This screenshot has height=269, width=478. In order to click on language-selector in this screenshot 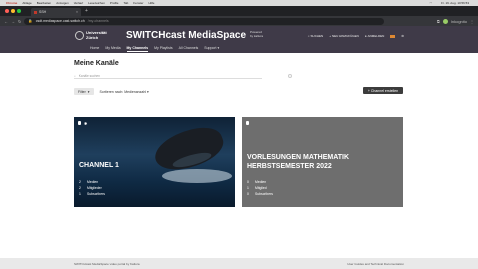, I will do `click(393, 36)`.